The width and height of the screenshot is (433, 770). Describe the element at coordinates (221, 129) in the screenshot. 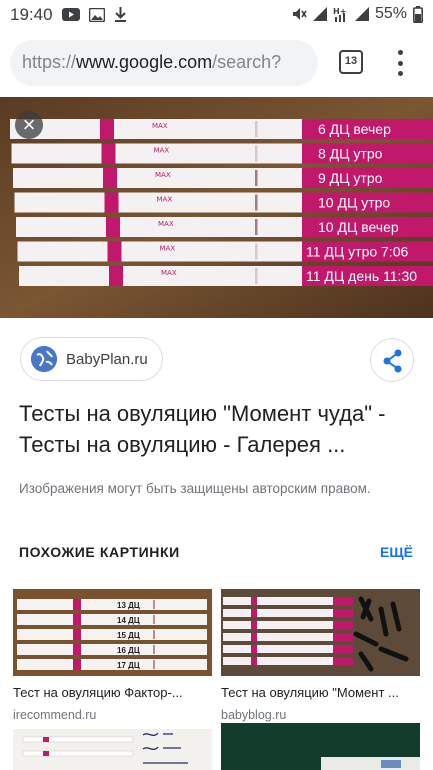

I see `test-strip: MAX 6 ДЦ вечер` at that location.